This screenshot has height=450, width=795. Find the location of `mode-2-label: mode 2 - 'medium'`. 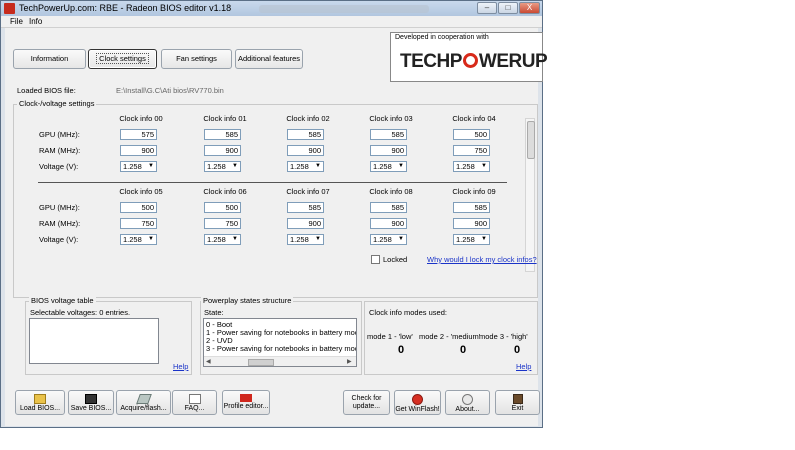

mode-2-label: mode 2 - 'medium' is located at coordinates (450, 336).